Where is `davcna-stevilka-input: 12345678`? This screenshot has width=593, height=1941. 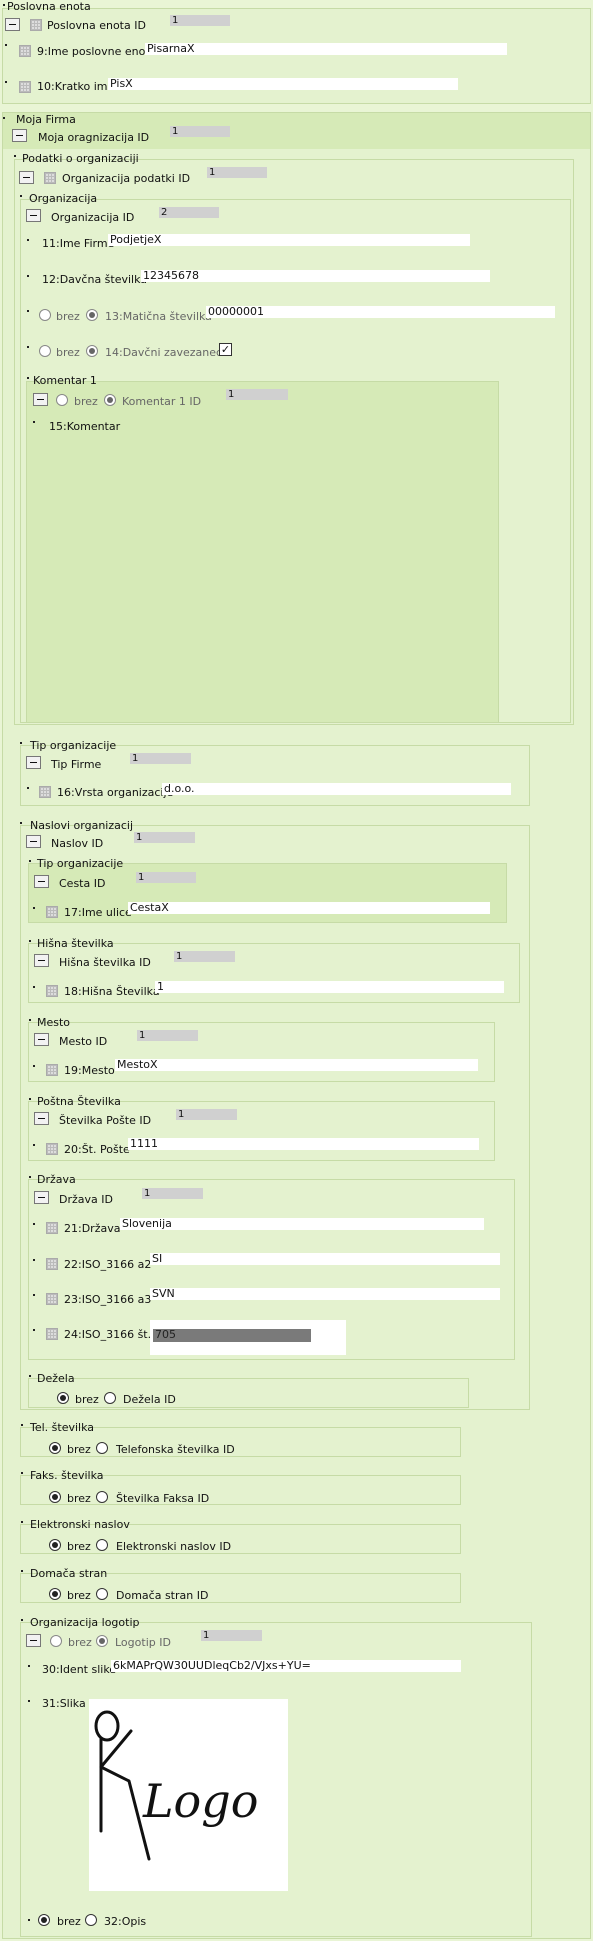 davcna-stevilka-input: 12345678 is located at coordinates (315, 276).